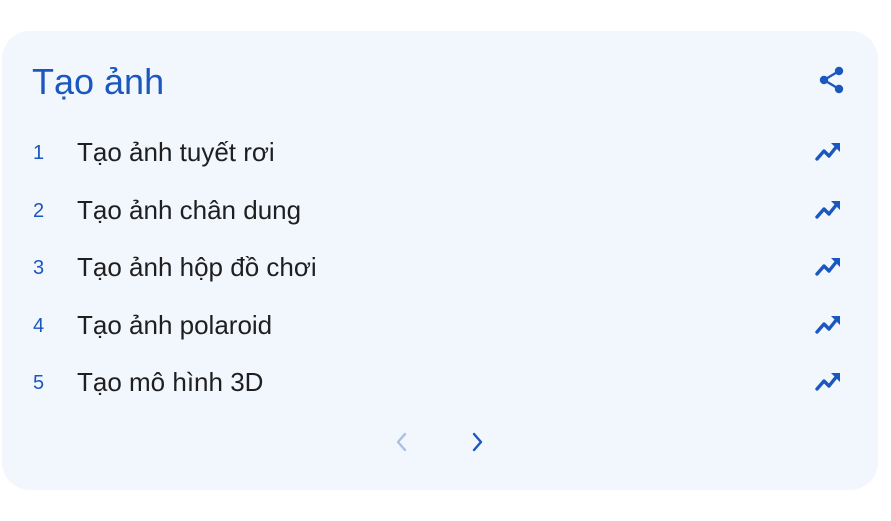  What do you see at coordinates (39, 153) in the screenshot?
I see `item-rank: 1` at bounding box center [39, 153].